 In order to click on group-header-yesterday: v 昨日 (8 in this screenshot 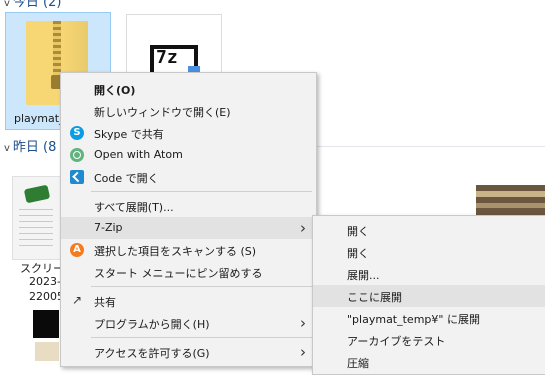, I will do `click(30, 145)`.